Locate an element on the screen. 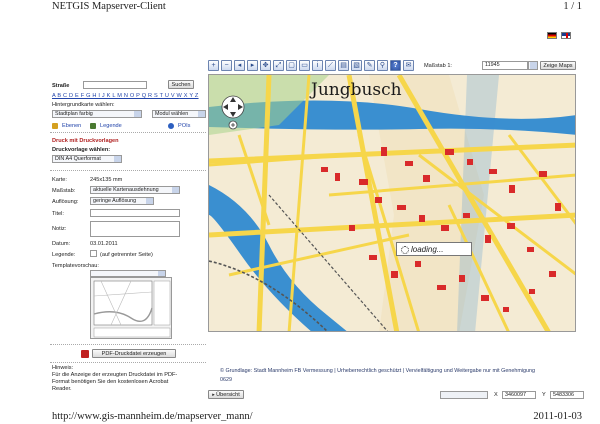  template-select: DIN A4 Querformat is located at coordinates (87, 159).